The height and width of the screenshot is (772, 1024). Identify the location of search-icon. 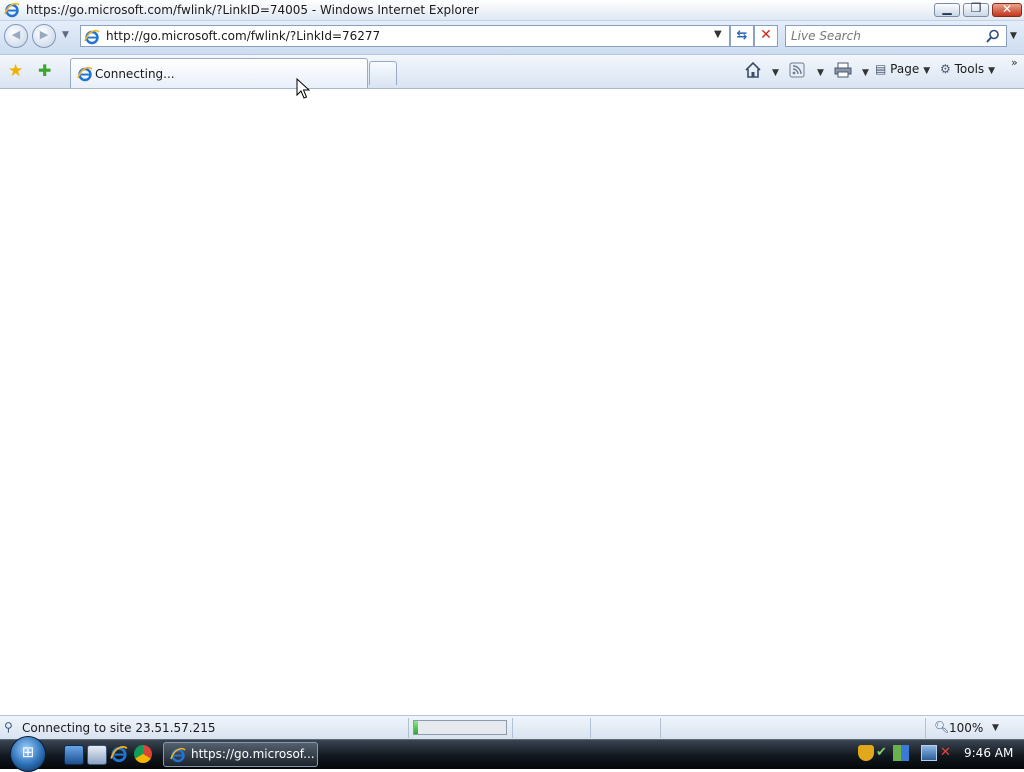
(993, 36).